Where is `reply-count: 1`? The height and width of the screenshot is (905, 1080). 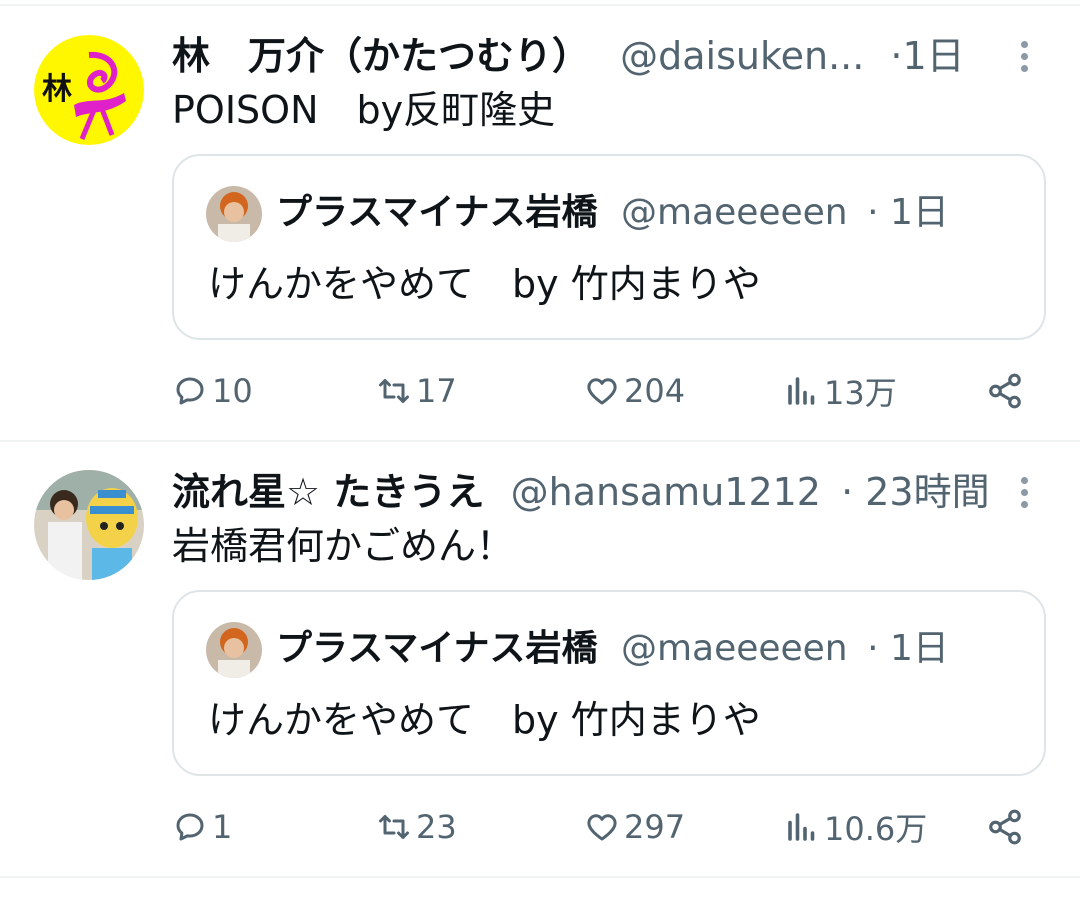 reply-count: 1 is located at coordinates (222, 827).